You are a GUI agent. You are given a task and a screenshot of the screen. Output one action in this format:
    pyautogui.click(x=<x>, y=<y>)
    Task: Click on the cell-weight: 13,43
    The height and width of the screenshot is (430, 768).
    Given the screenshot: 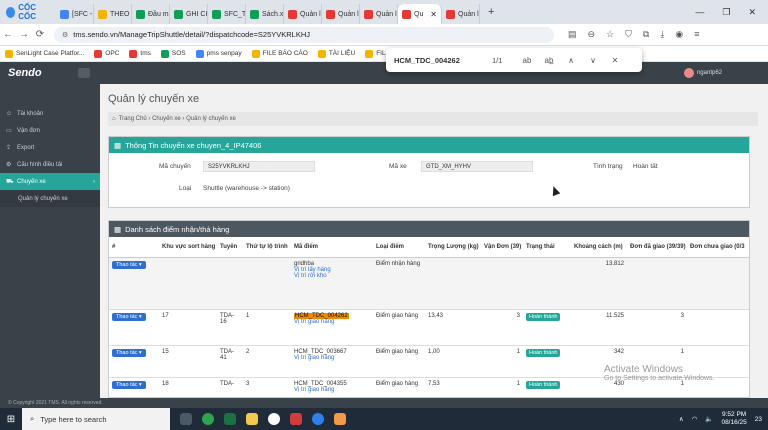 What is the action you would take?
    pyautogui.click(x=453, y=327)
    